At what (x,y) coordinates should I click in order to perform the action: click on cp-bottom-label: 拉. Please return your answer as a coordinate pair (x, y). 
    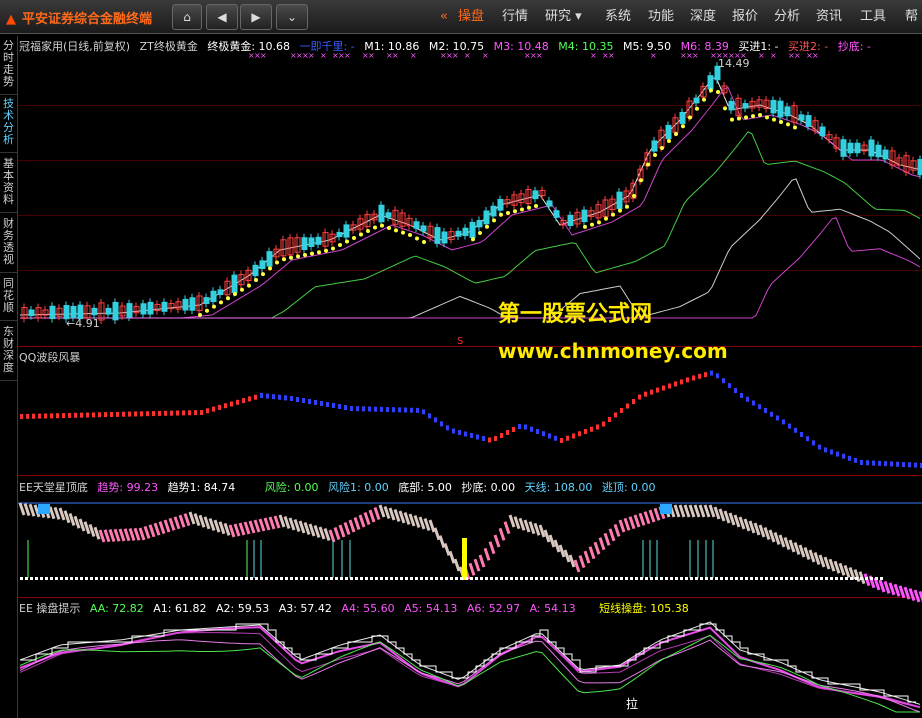
    Looking at the image, I should click on (632, 703).